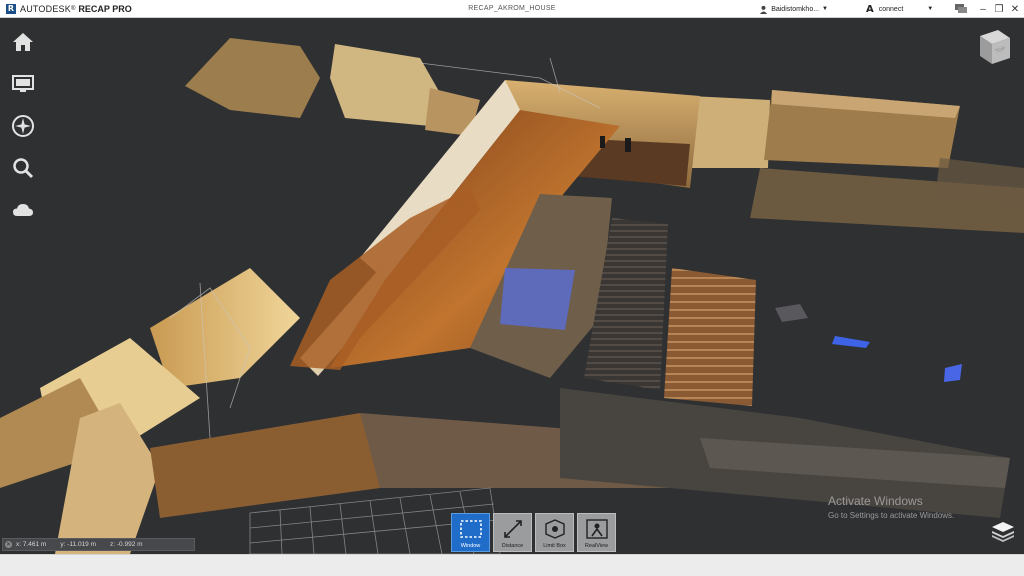 This screenshot has height=576, width=1024. I want to click on monitor-icon, so click(23, 83).